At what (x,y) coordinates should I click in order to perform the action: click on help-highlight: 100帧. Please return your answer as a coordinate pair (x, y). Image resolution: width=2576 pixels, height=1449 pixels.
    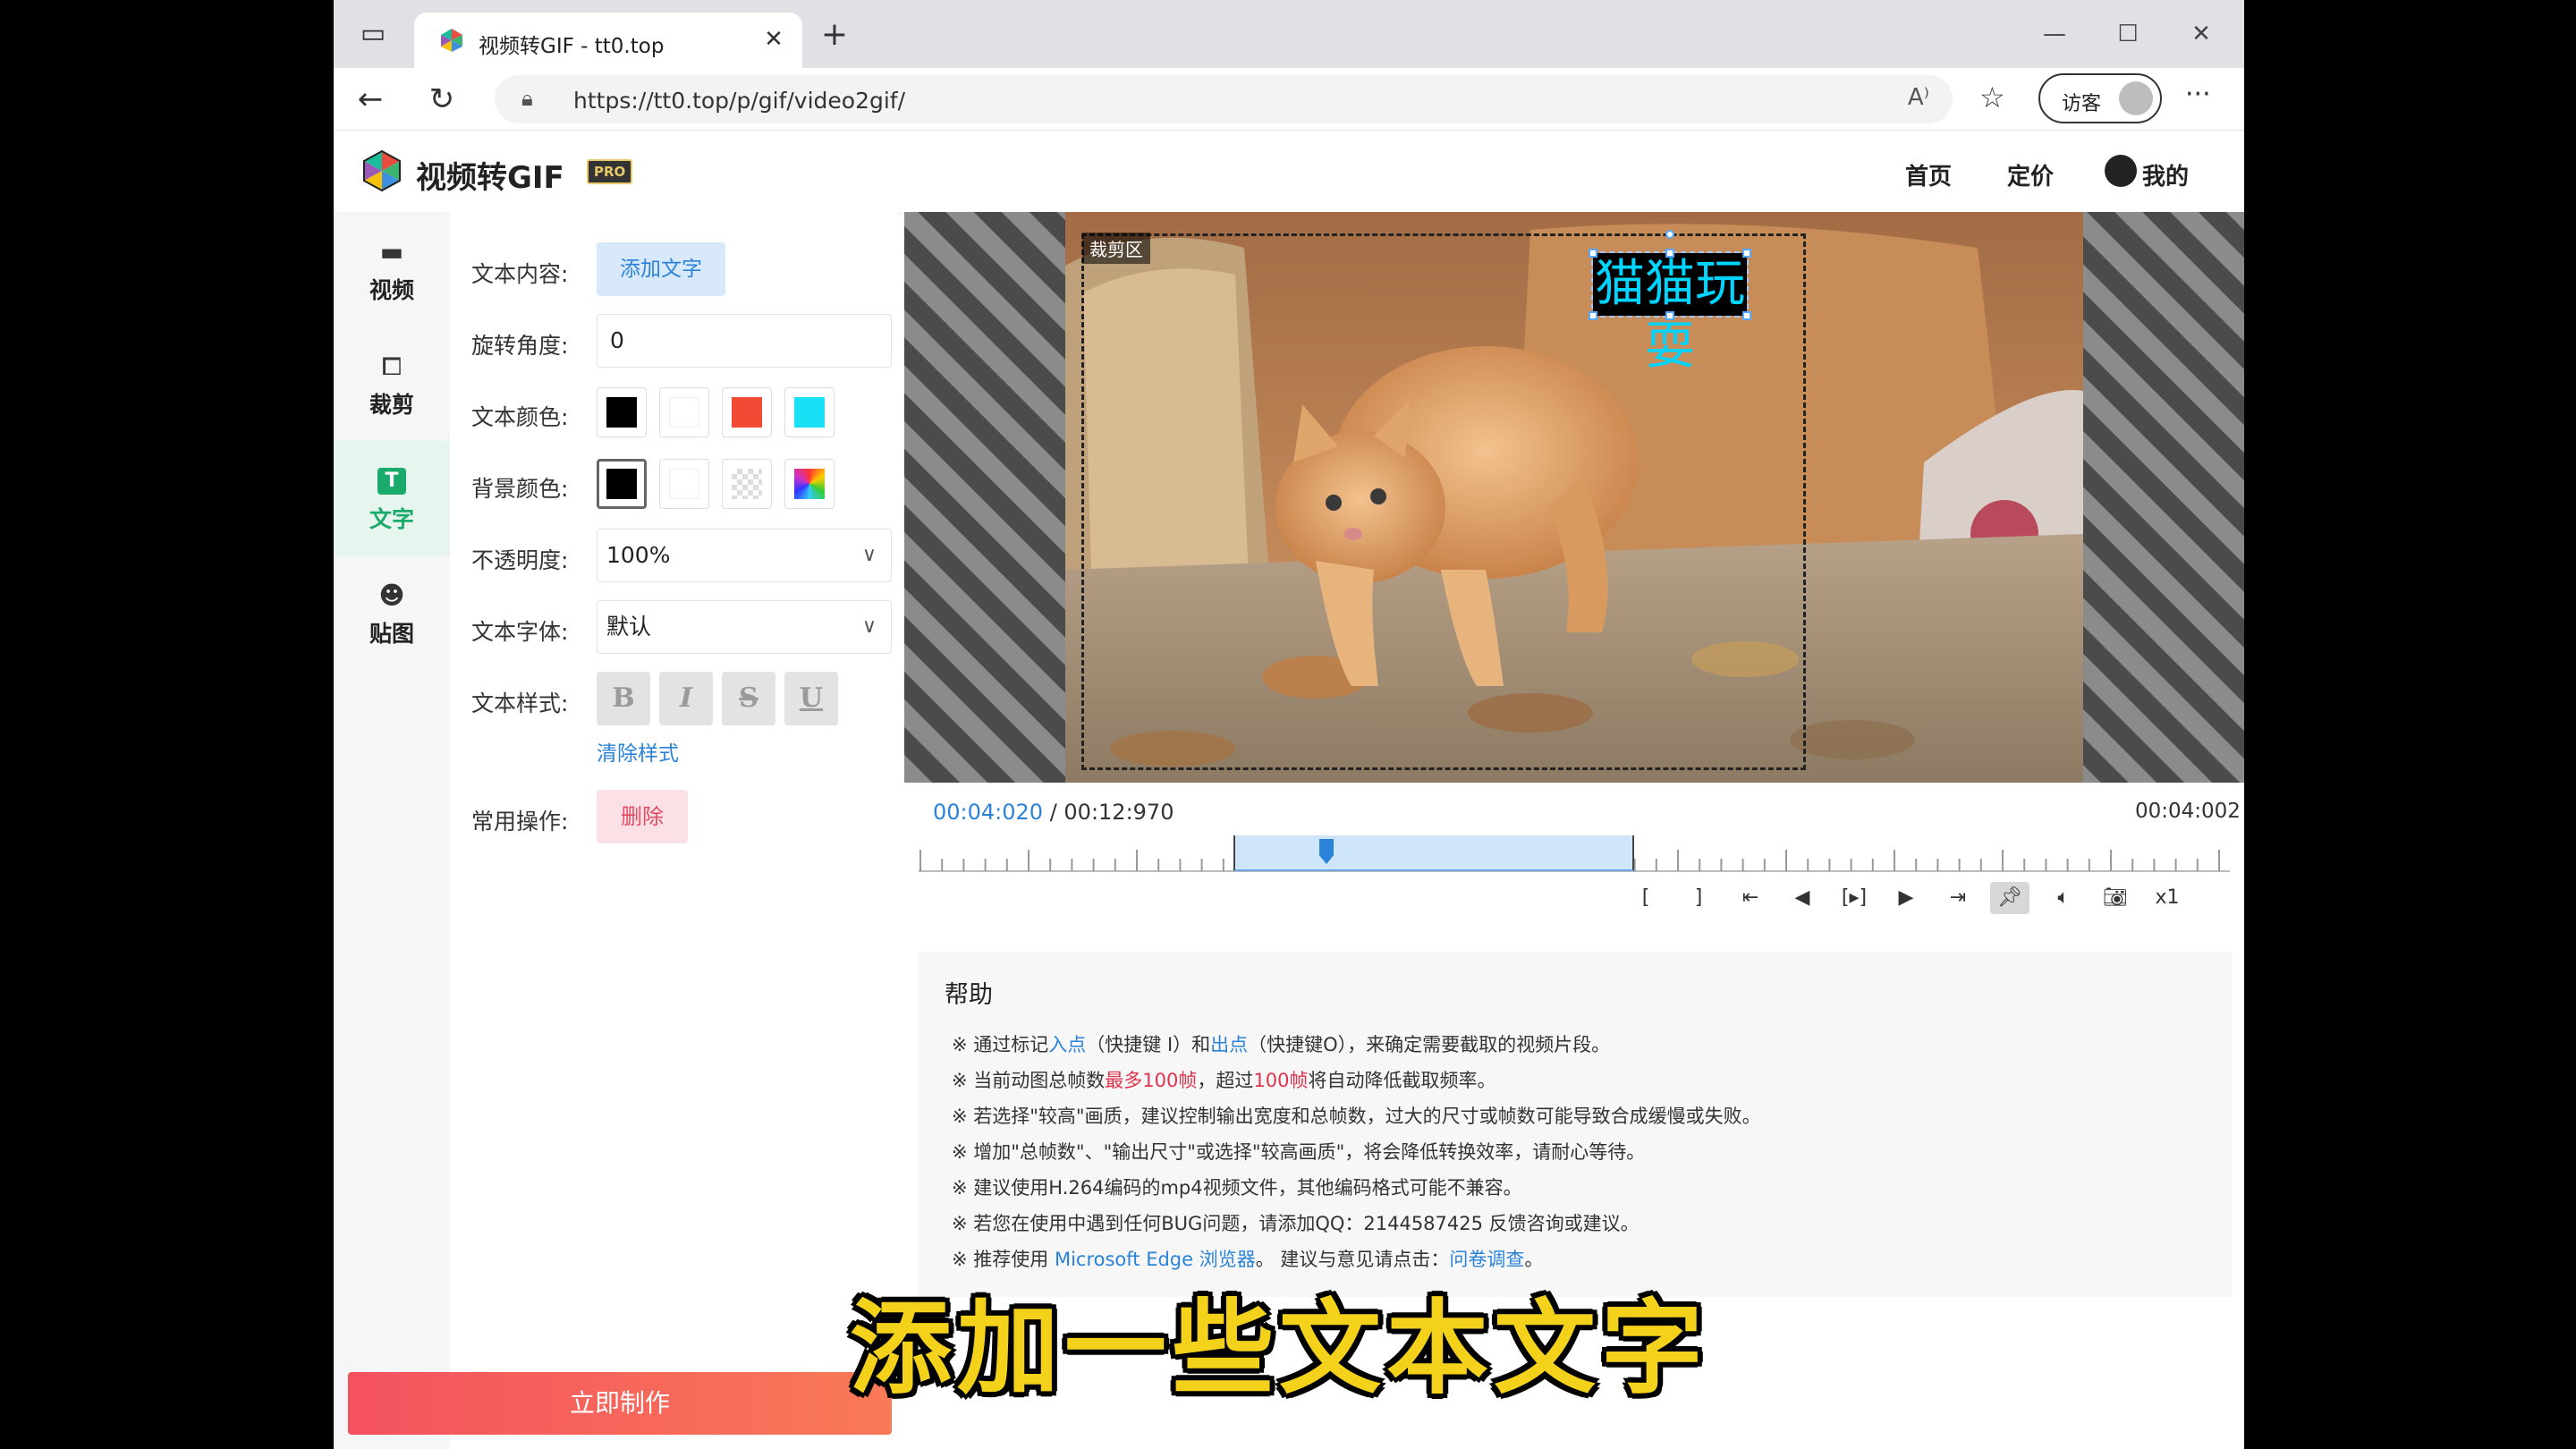
    Looking at the image, I should click on (1281, 1080).